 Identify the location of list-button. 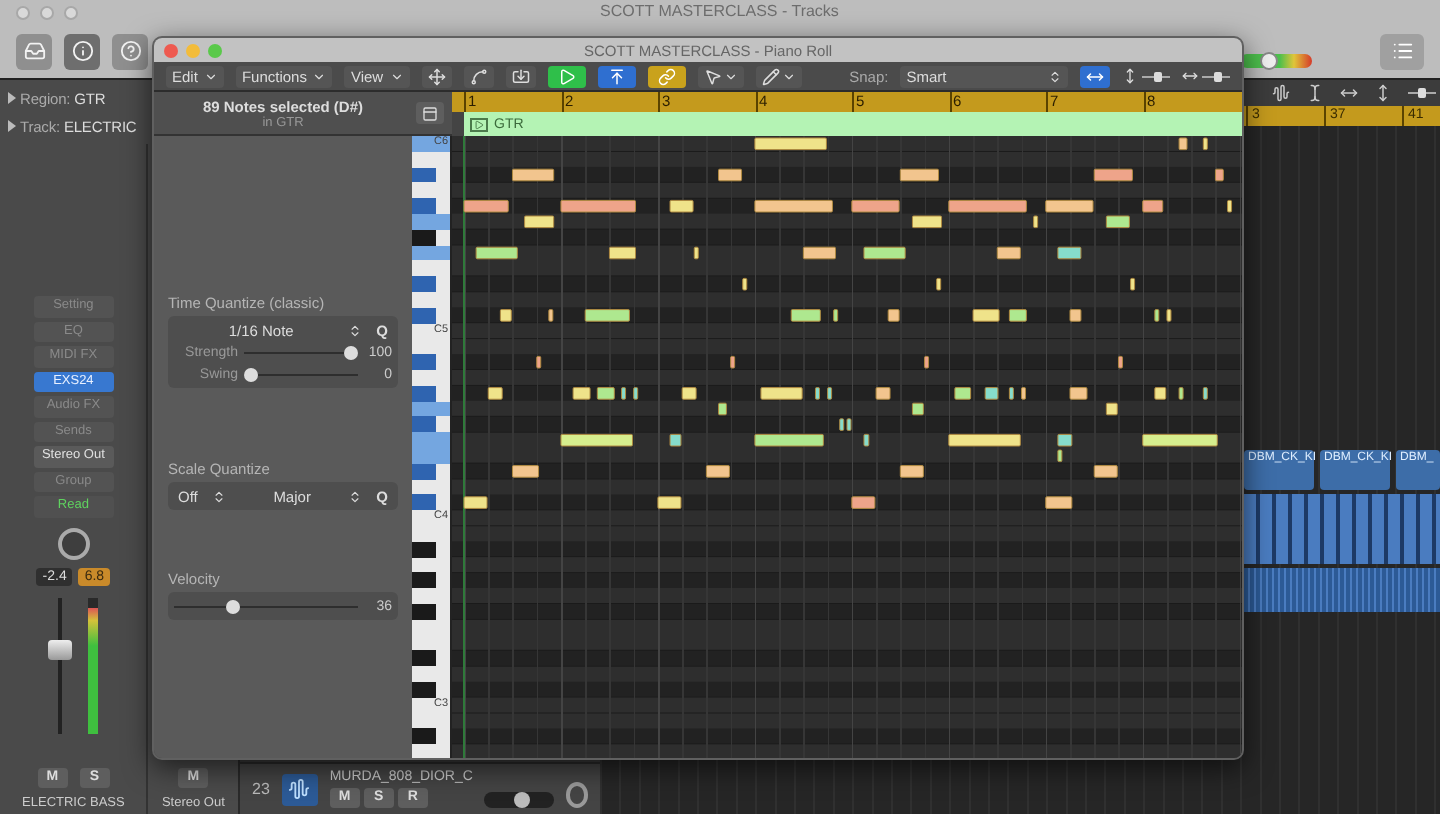
(1402, 51).